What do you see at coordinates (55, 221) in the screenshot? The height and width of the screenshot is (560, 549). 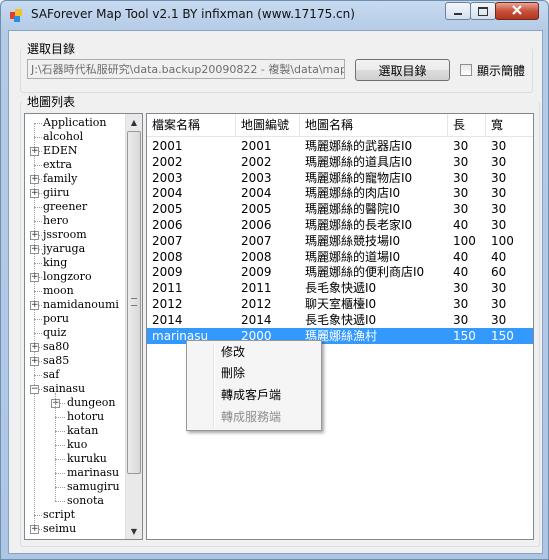 I see `tree-node: hero` at bounding box center [55, 221].